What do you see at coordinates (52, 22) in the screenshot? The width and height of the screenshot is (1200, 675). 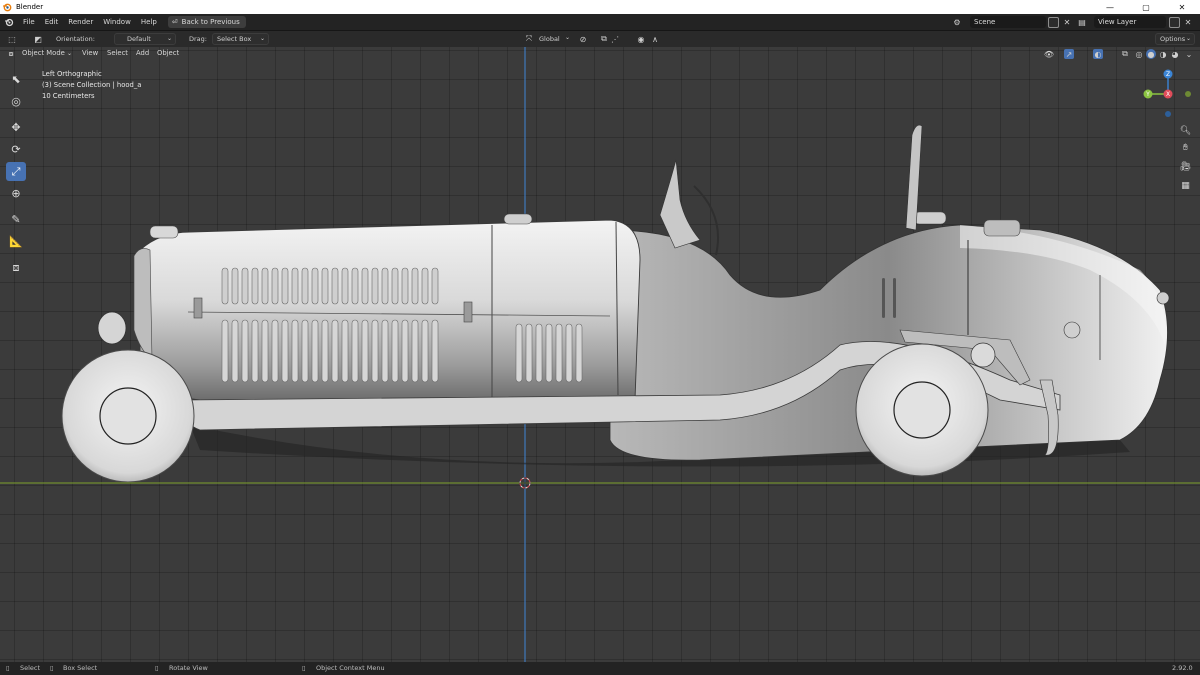 I see `menu-edit: Edit` at bounding box center [52, 22].